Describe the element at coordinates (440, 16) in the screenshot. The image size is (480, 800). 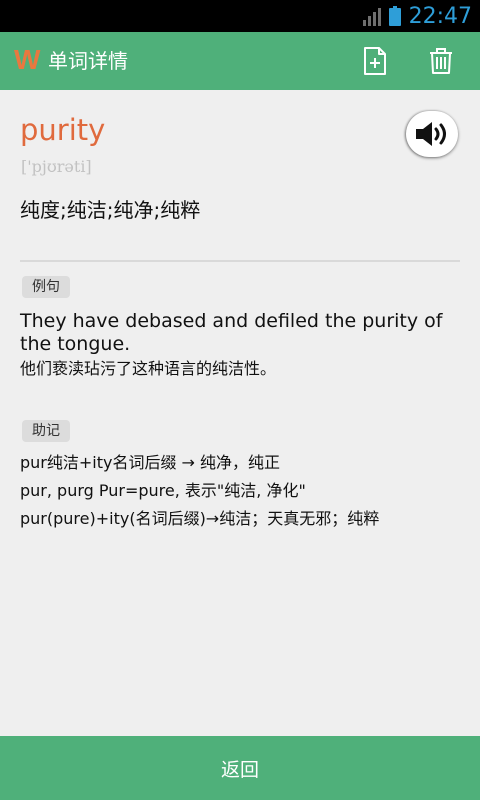
I see `status-clock: 22:47` at that location.